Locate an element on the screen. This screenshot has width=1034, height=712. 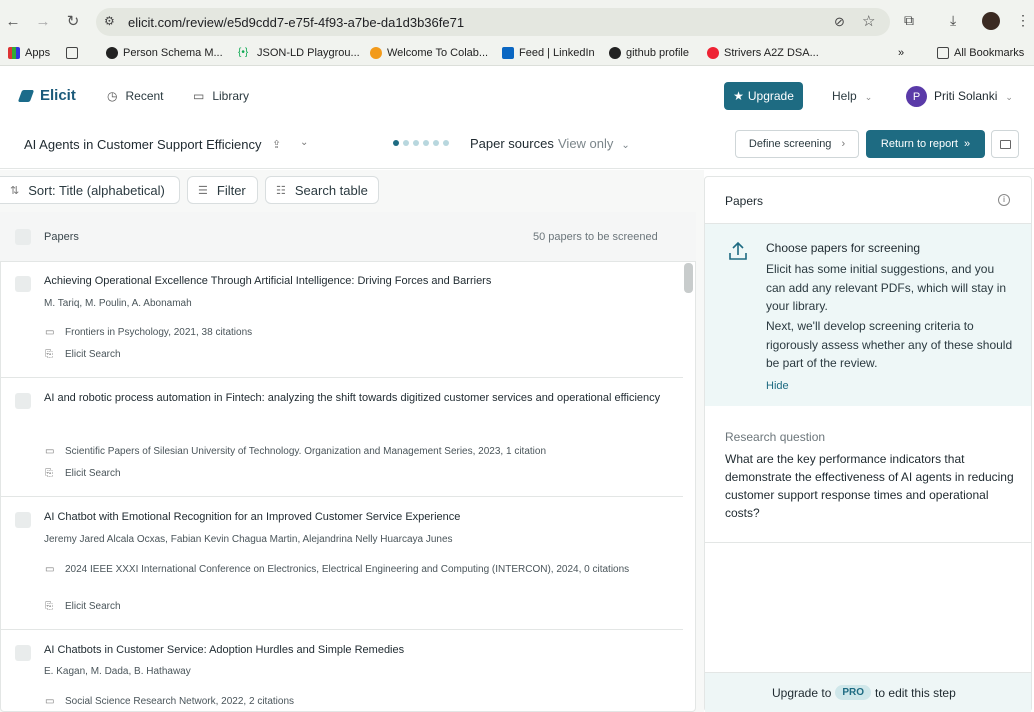
step-label: Paper sources is located at coordinates (512, 143).